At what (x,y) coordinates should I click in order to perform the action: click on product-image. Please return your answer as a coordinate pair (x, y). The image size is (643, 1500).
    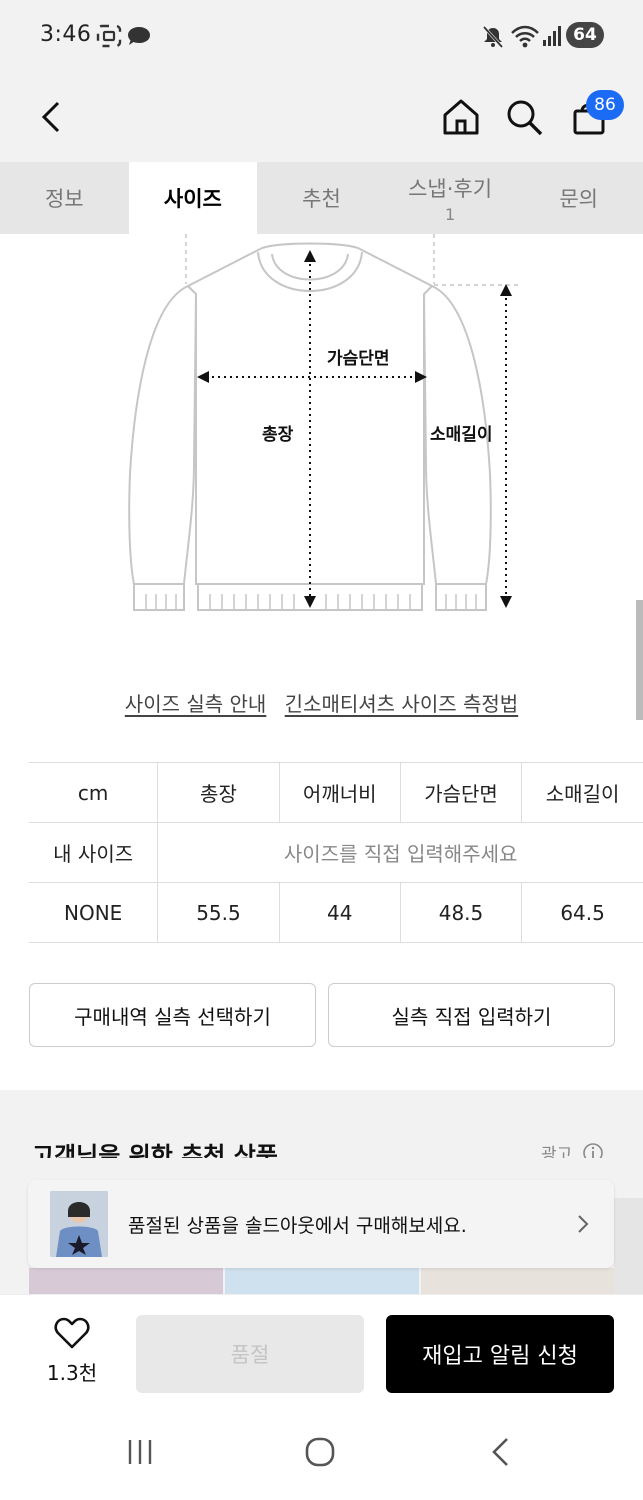
    Looking at the image, I should click on (79, 1224).